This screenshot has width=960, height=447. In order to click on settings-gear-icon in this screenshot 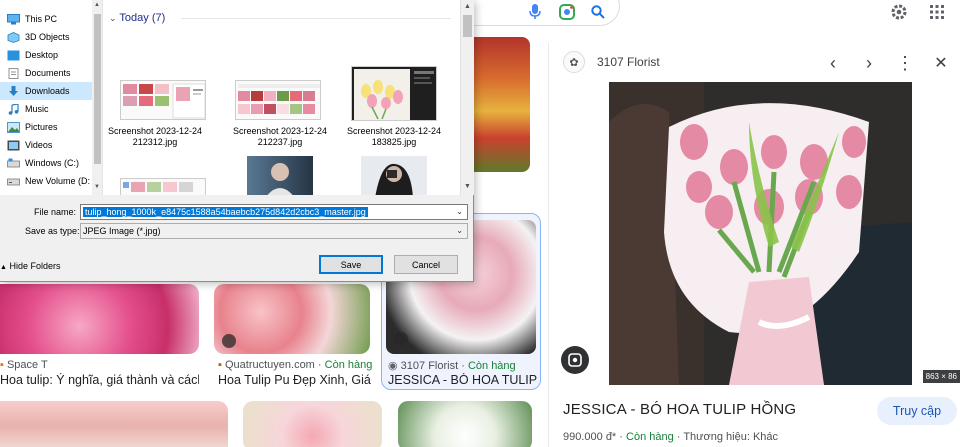, I will do `click(899, 12)`.